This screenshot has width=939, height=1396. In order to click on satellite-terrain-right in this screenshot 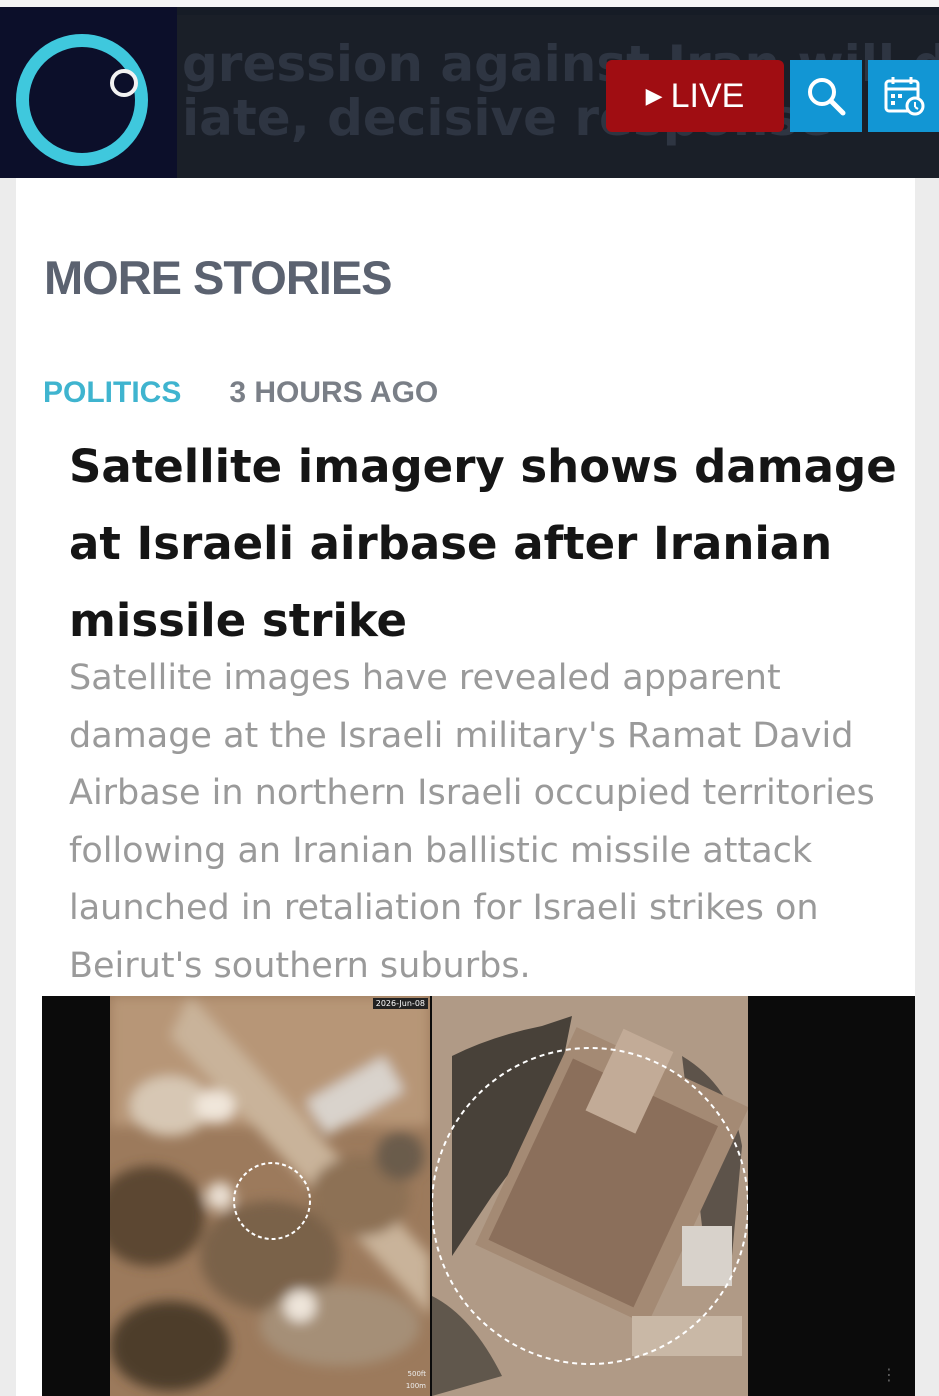, I will do `click(590, 1196)`.